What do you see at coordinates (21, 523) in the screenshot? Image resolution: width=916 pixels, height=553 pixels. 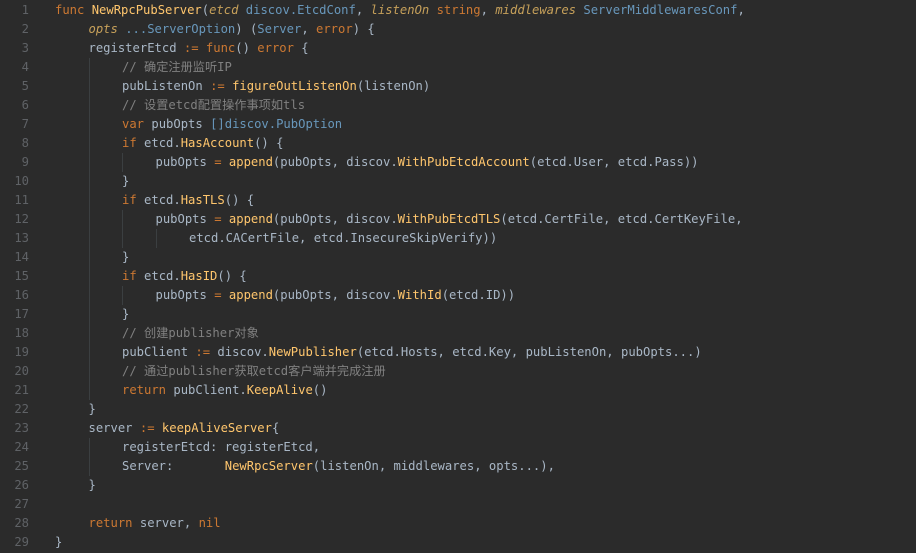 I see `line-number: 28` at bounding box center [21, 523].